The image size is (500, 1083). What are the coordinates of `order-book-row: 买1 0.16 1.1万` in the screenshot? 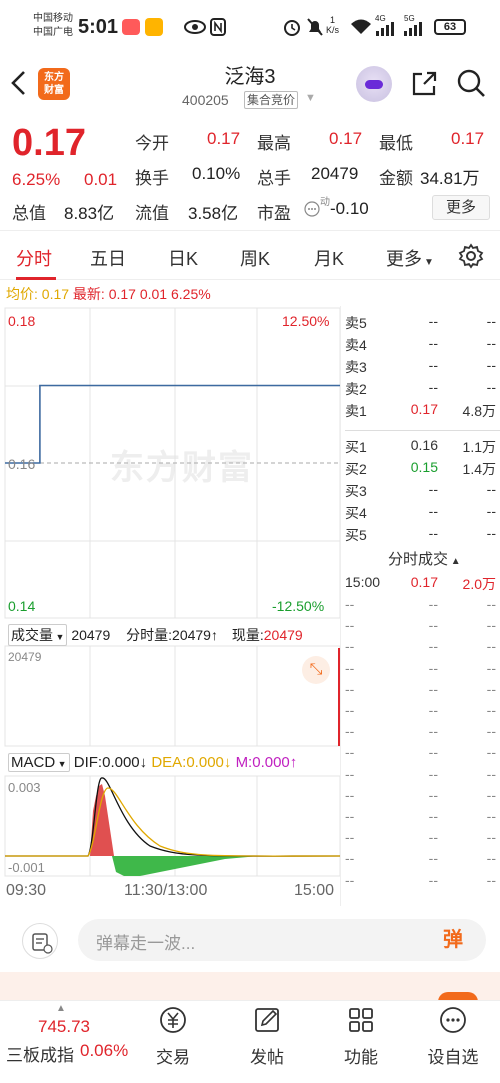 It's located at (422, 446).